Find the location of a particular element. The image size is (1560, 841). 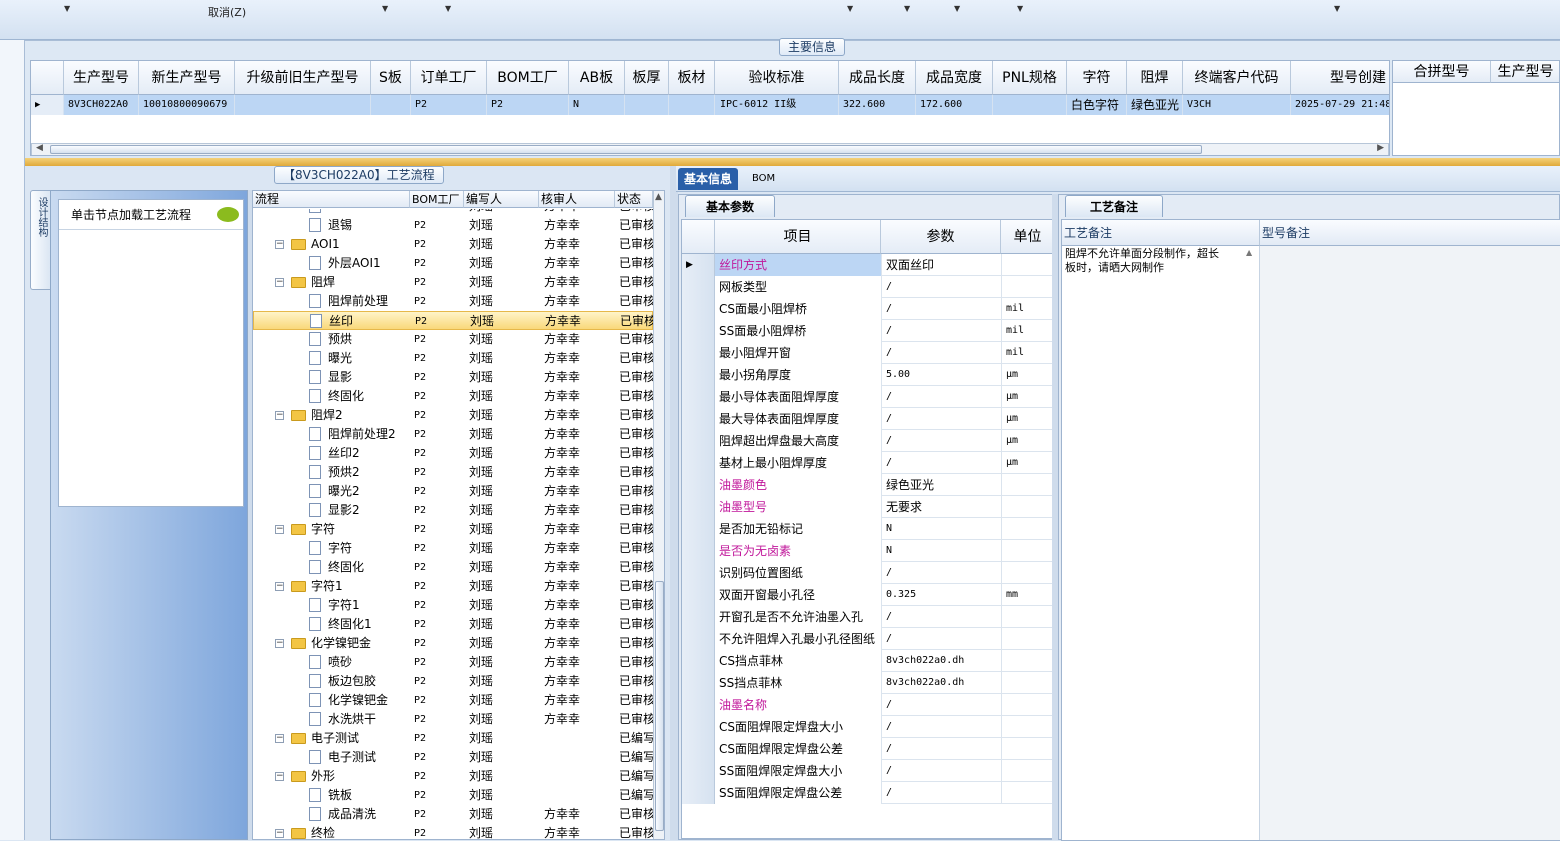

scroll-left-icon: ◀ is located at coordinates (39, 148).